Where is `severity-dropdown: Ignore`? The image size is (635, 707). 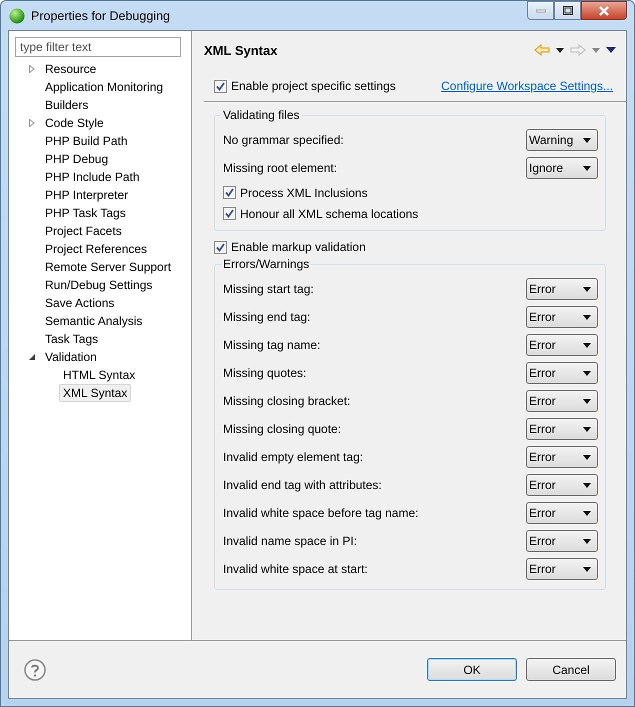 severity-dropdown: Ignore is located at coordinates (562, 168).